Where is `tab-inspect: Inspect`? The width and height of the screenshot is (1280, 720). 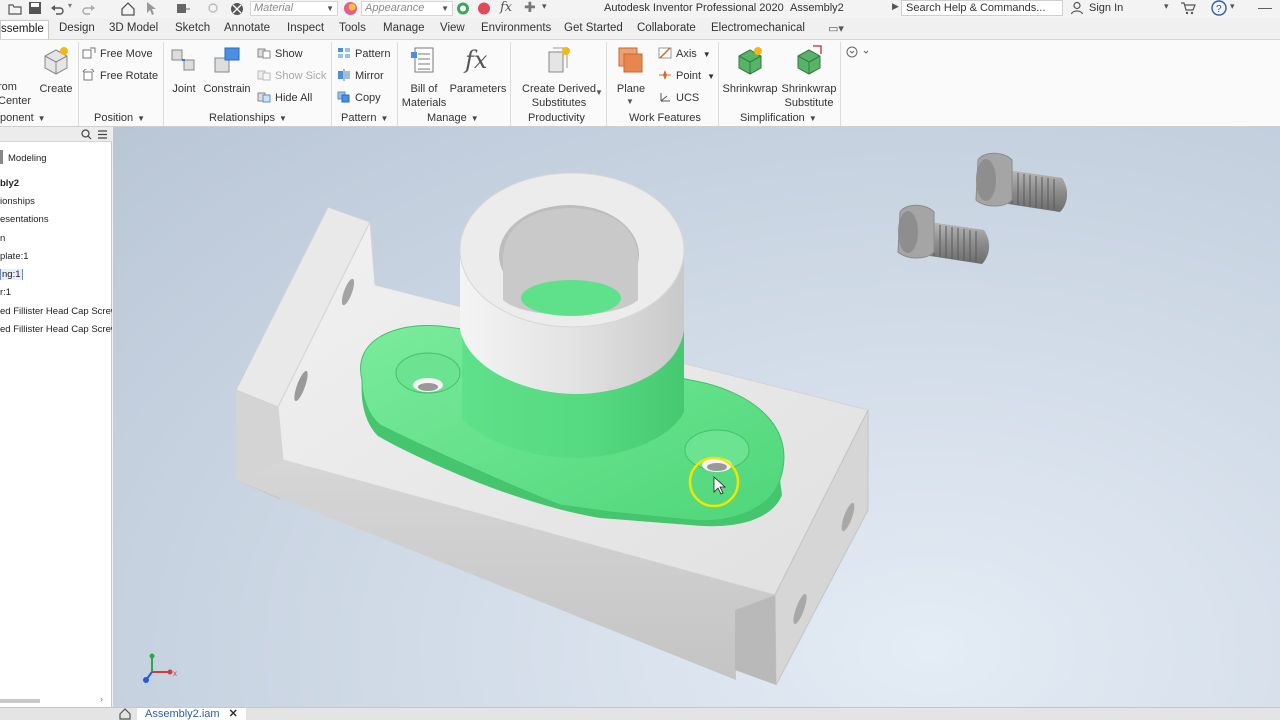
tab-inspect: Inspect is located at coordinates (305, 28).